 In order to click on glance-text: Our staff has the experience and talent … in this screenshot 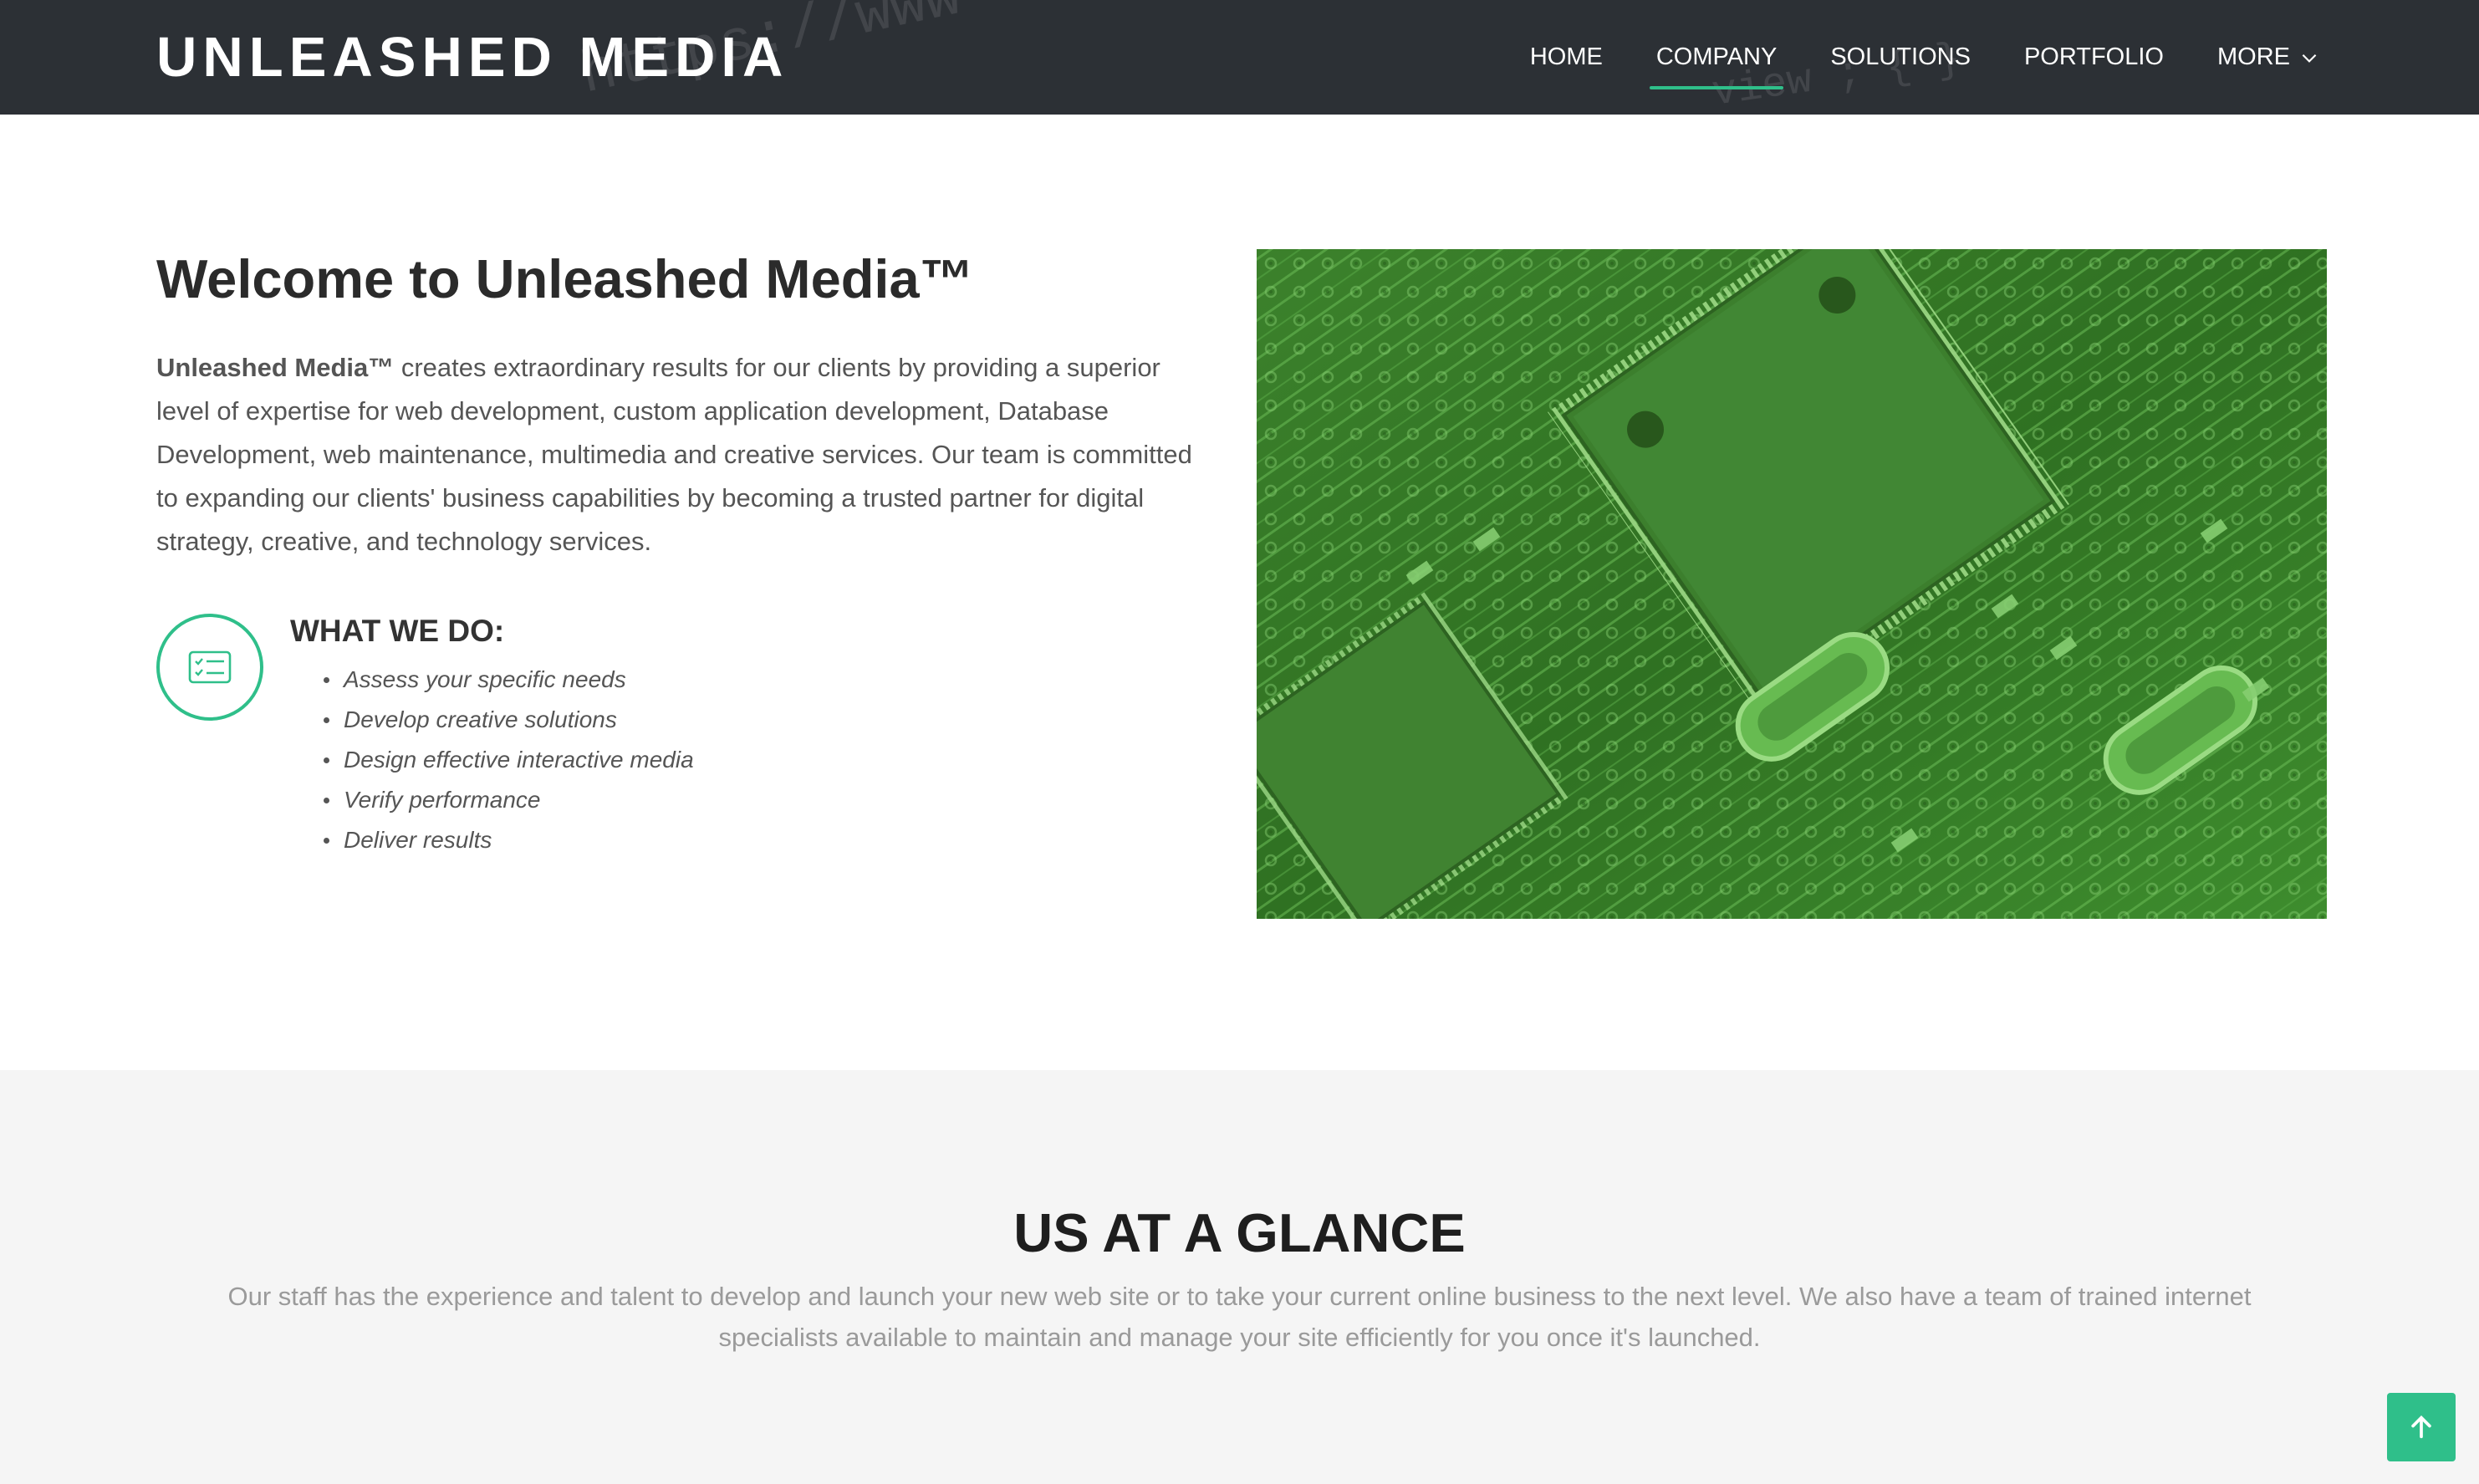, I will do `click(1239, 1317)`.